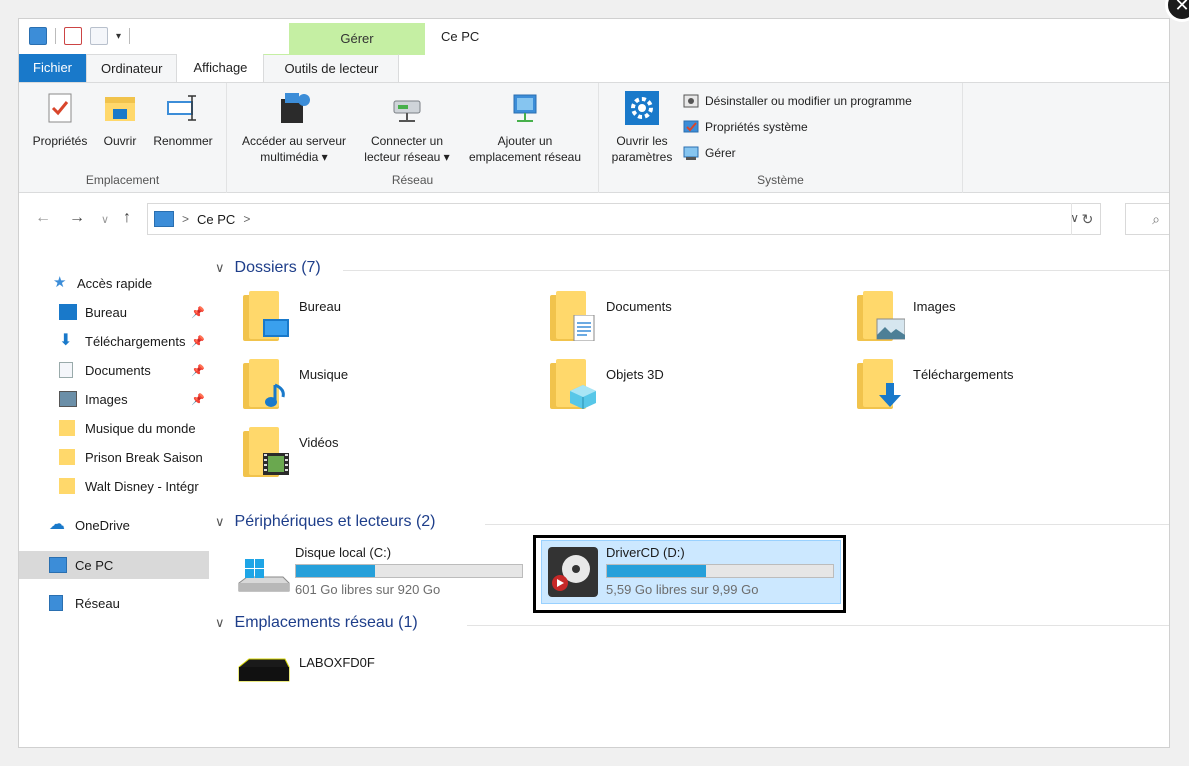 Image resolution: width=1189 pixels, height=766 pixels. I want to click on sidebar-item-this-pc: Ce PC, so click(114, 565).